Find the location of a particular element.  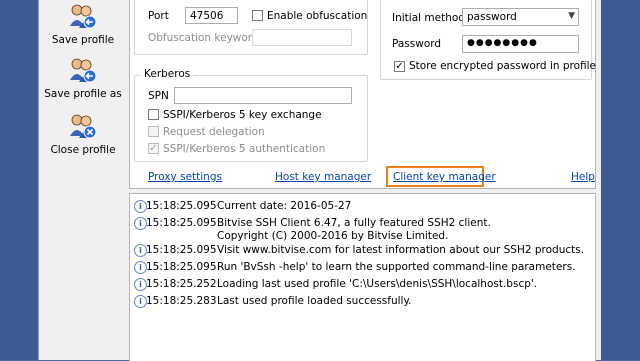

log-time: 15:18:25.283 is located at coordinates (181, 301).